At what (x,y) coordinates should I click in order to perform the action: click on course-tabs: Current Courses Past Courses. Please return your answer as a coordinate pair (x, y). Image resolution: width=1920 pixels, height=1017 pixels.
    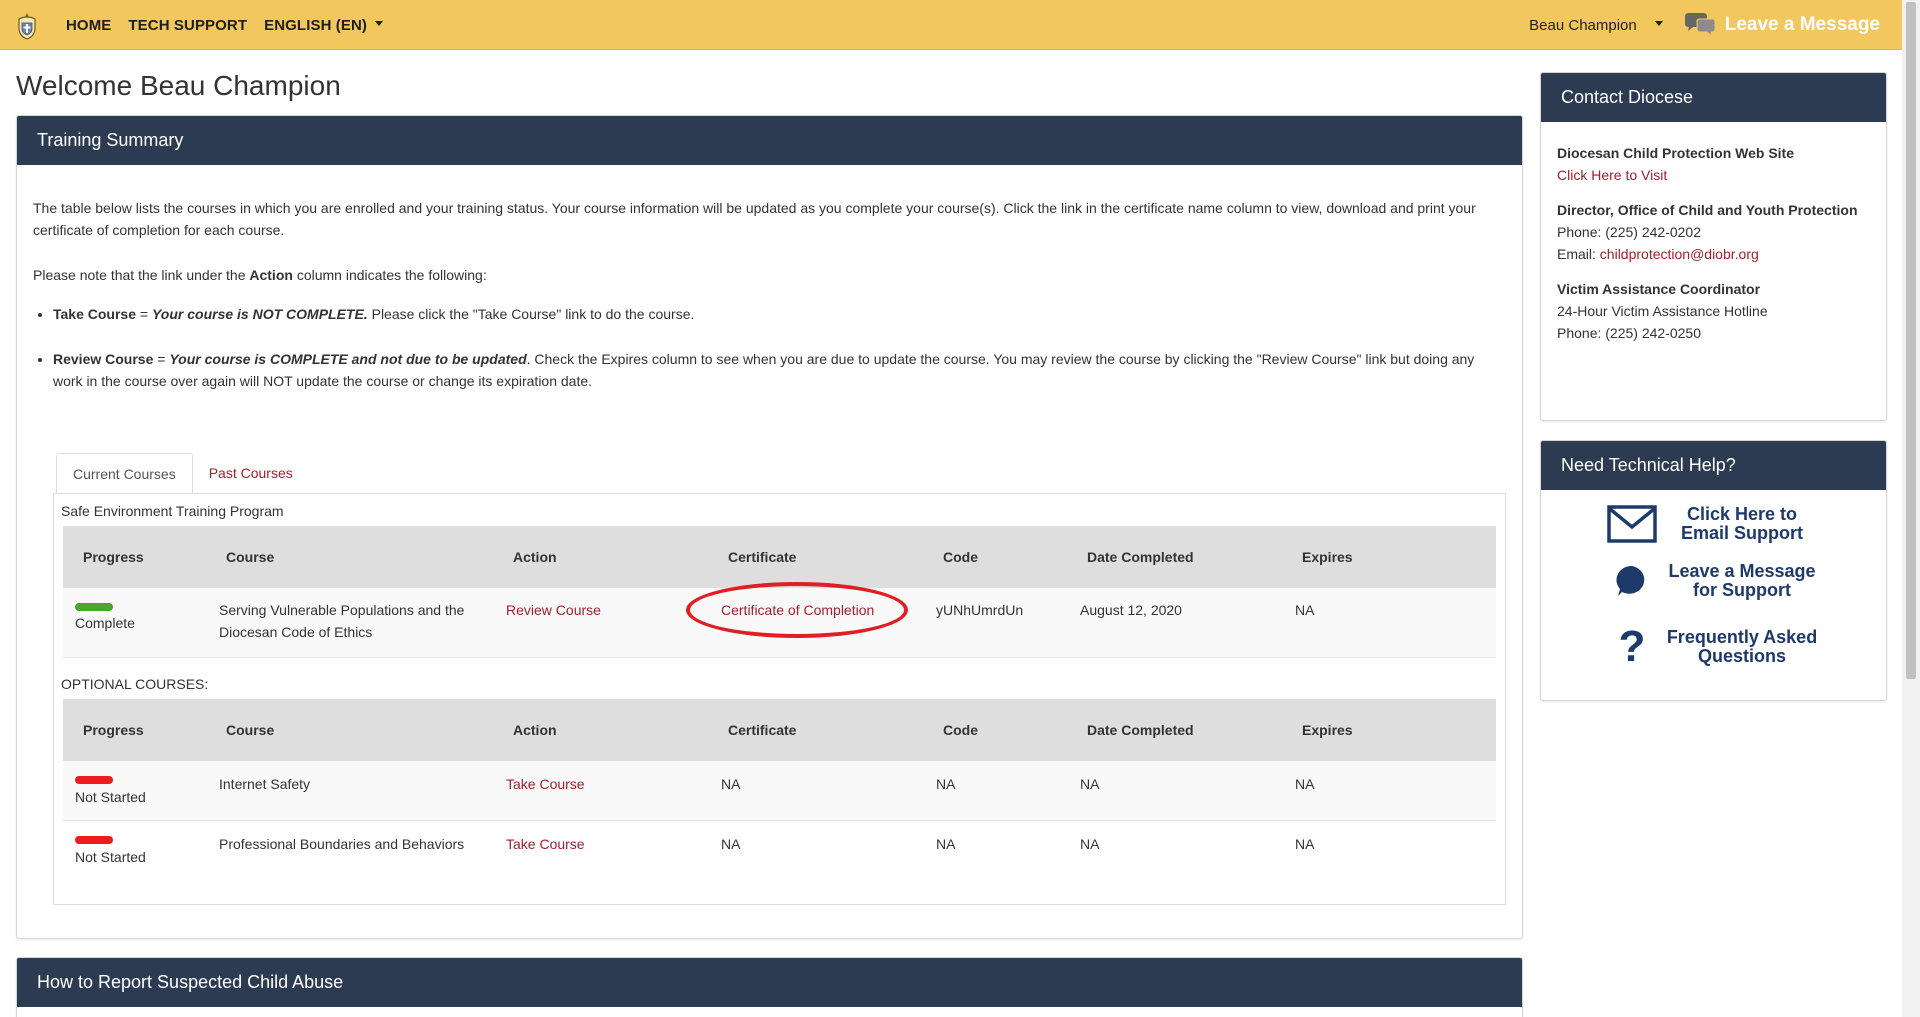
    Looking at the image, I should click on (182, 473).